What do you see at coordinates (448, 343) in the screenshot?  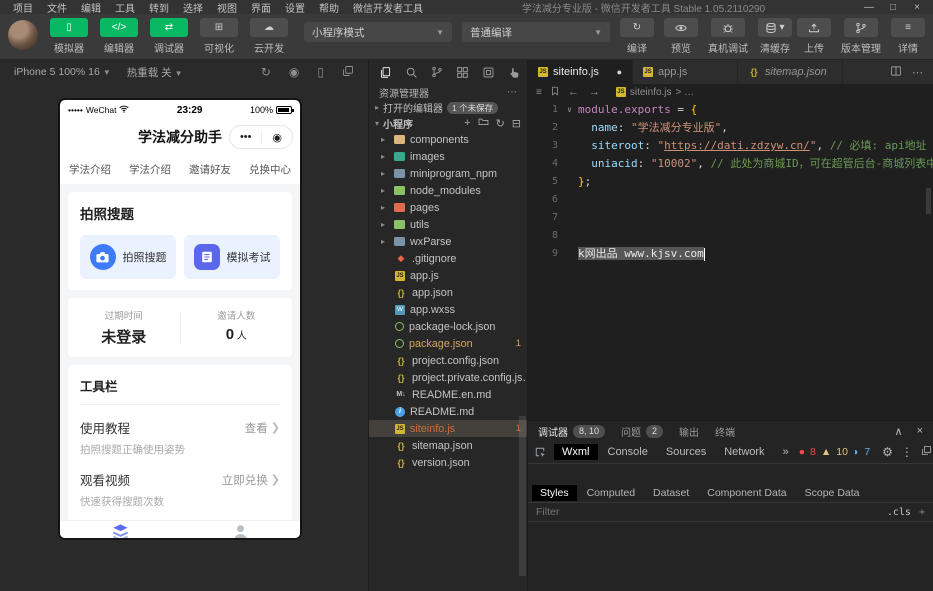 I see `file-row: package.json 1` at bounding box center [448, 343].